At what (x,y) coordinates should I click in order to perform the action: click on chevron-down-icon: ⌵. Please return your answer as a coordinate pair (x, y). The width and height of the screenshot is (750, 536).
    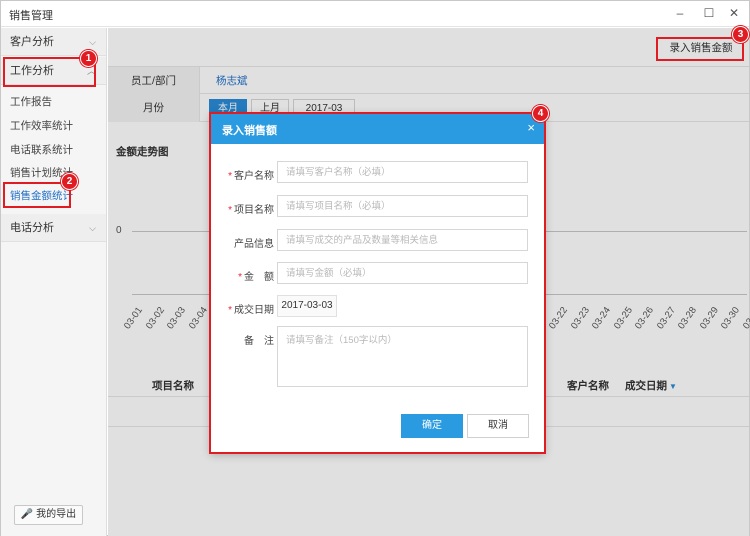
    Looking at the image, I should click on (92, 228).